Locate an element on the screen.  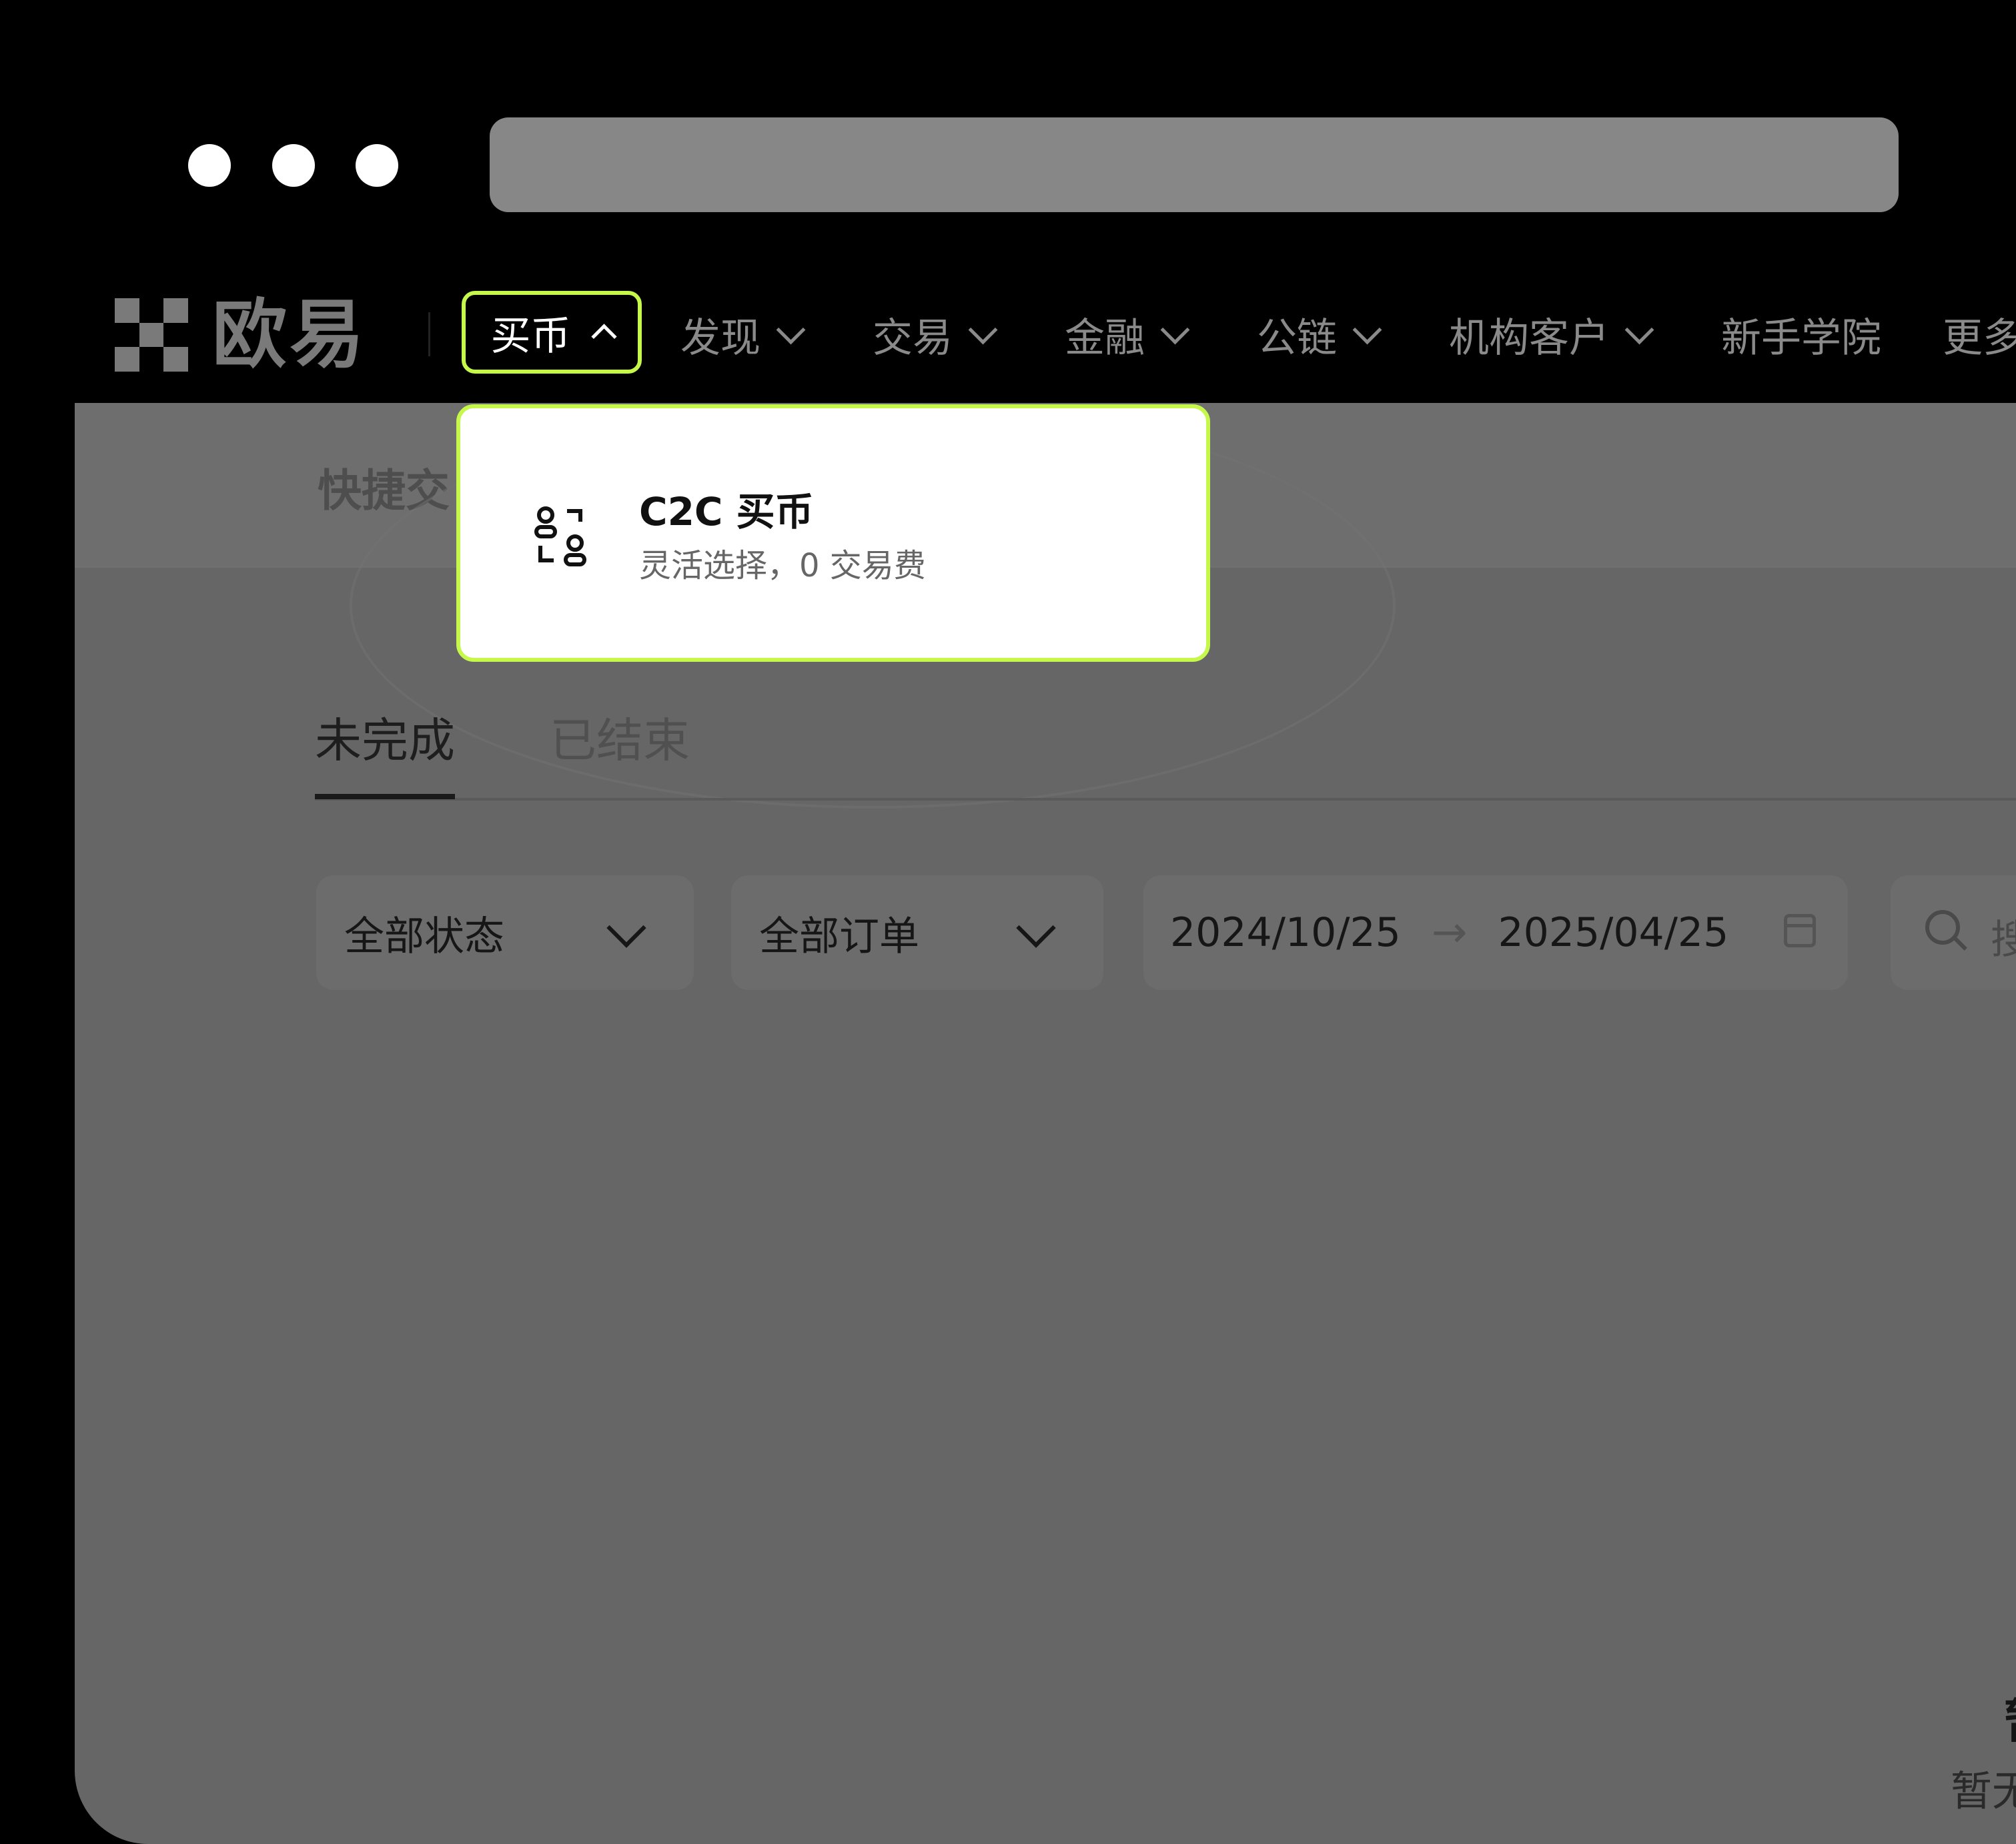
order-filter-value: 全部订单 is located at coordinates (839, 936).